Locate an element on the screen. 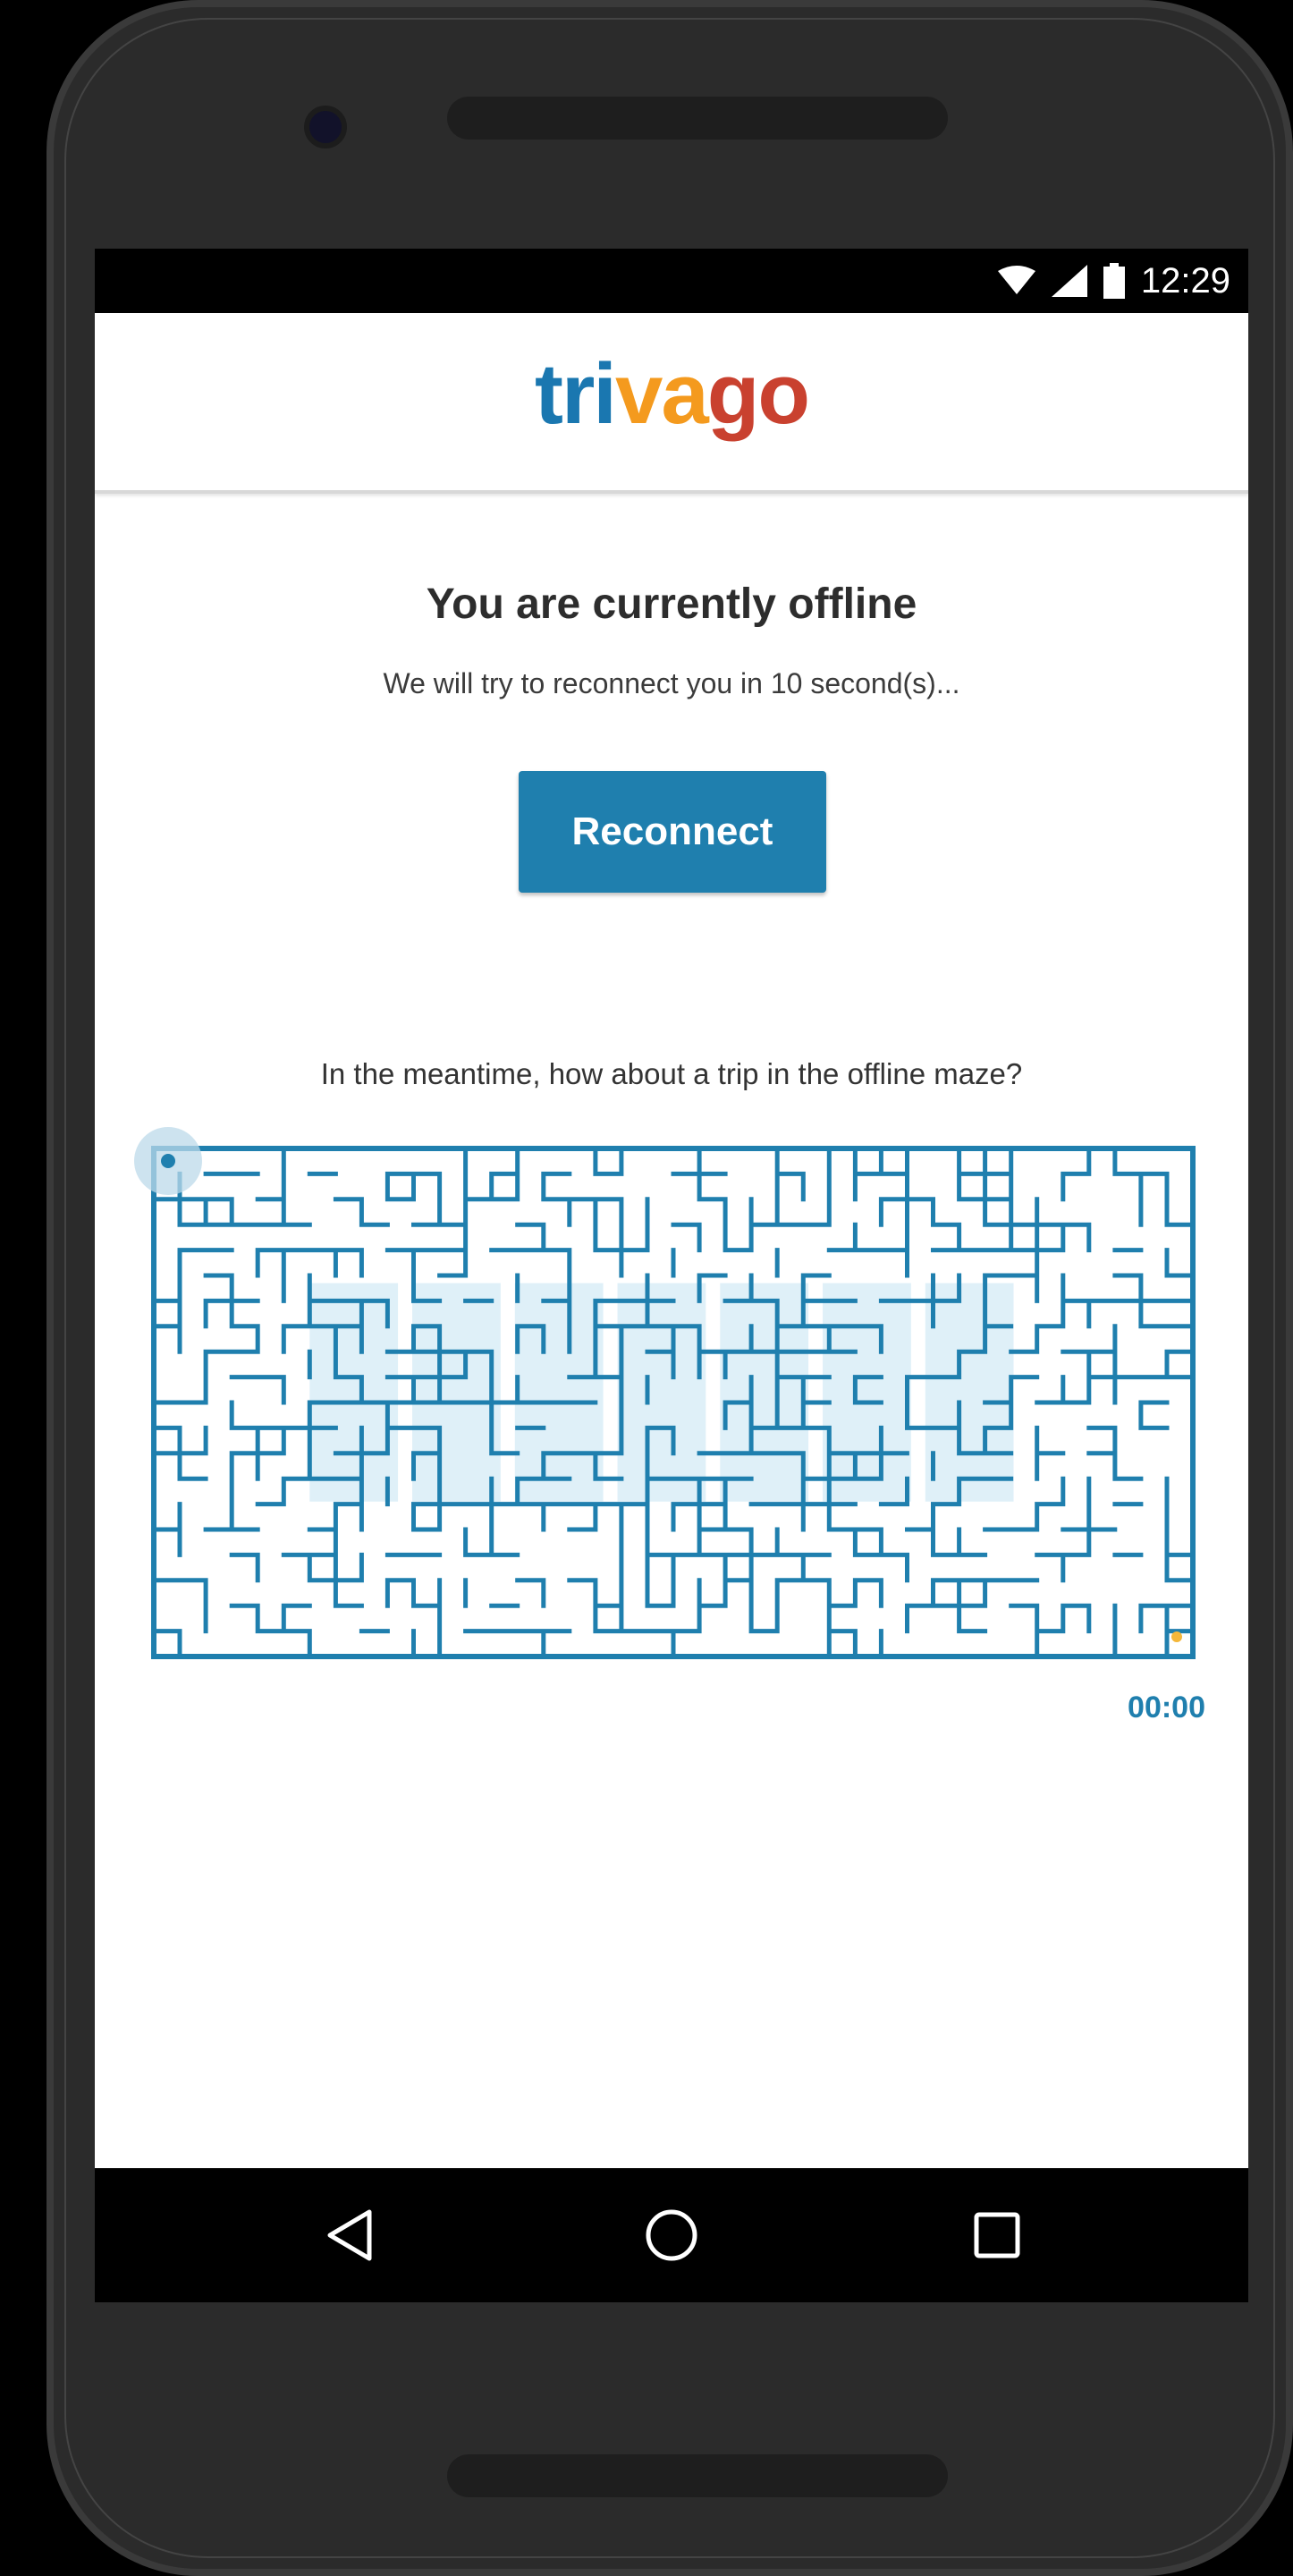  maze-timer: 00:00 is located at coordinates (1166, 1707).